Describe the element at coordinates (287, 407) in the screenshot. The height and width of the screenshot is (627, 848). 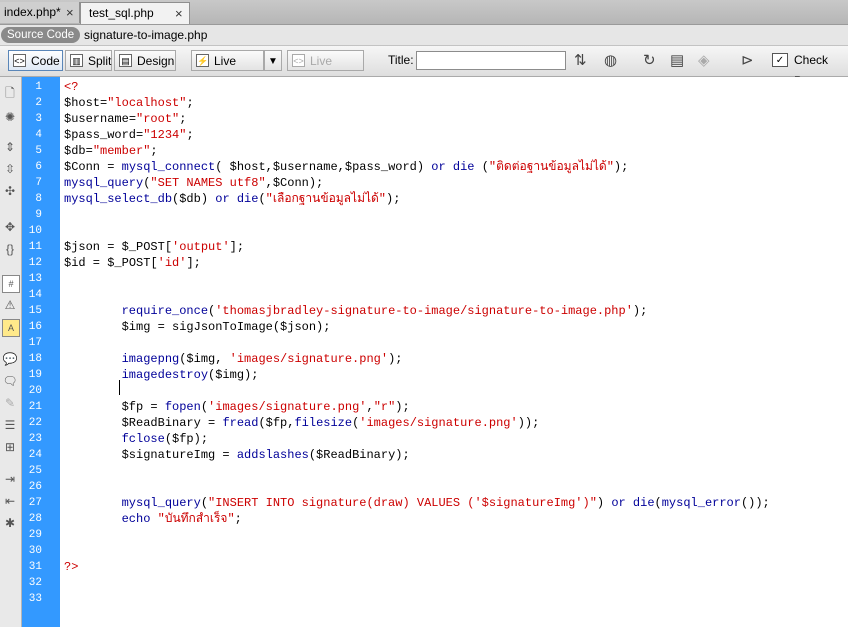
I see `code-token: 'images/signature.png'` at that location.